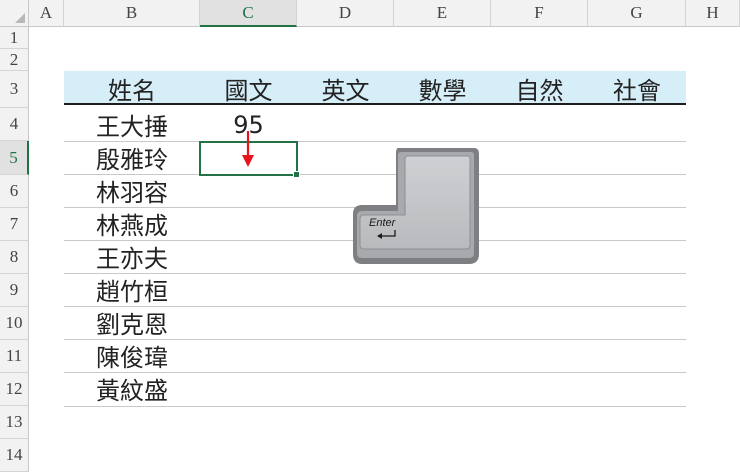 This screenshot has width=740, height=472. Describe the element at coordinates (14, 257) in the screenshot. I see `row-header-8: 8` at that location.